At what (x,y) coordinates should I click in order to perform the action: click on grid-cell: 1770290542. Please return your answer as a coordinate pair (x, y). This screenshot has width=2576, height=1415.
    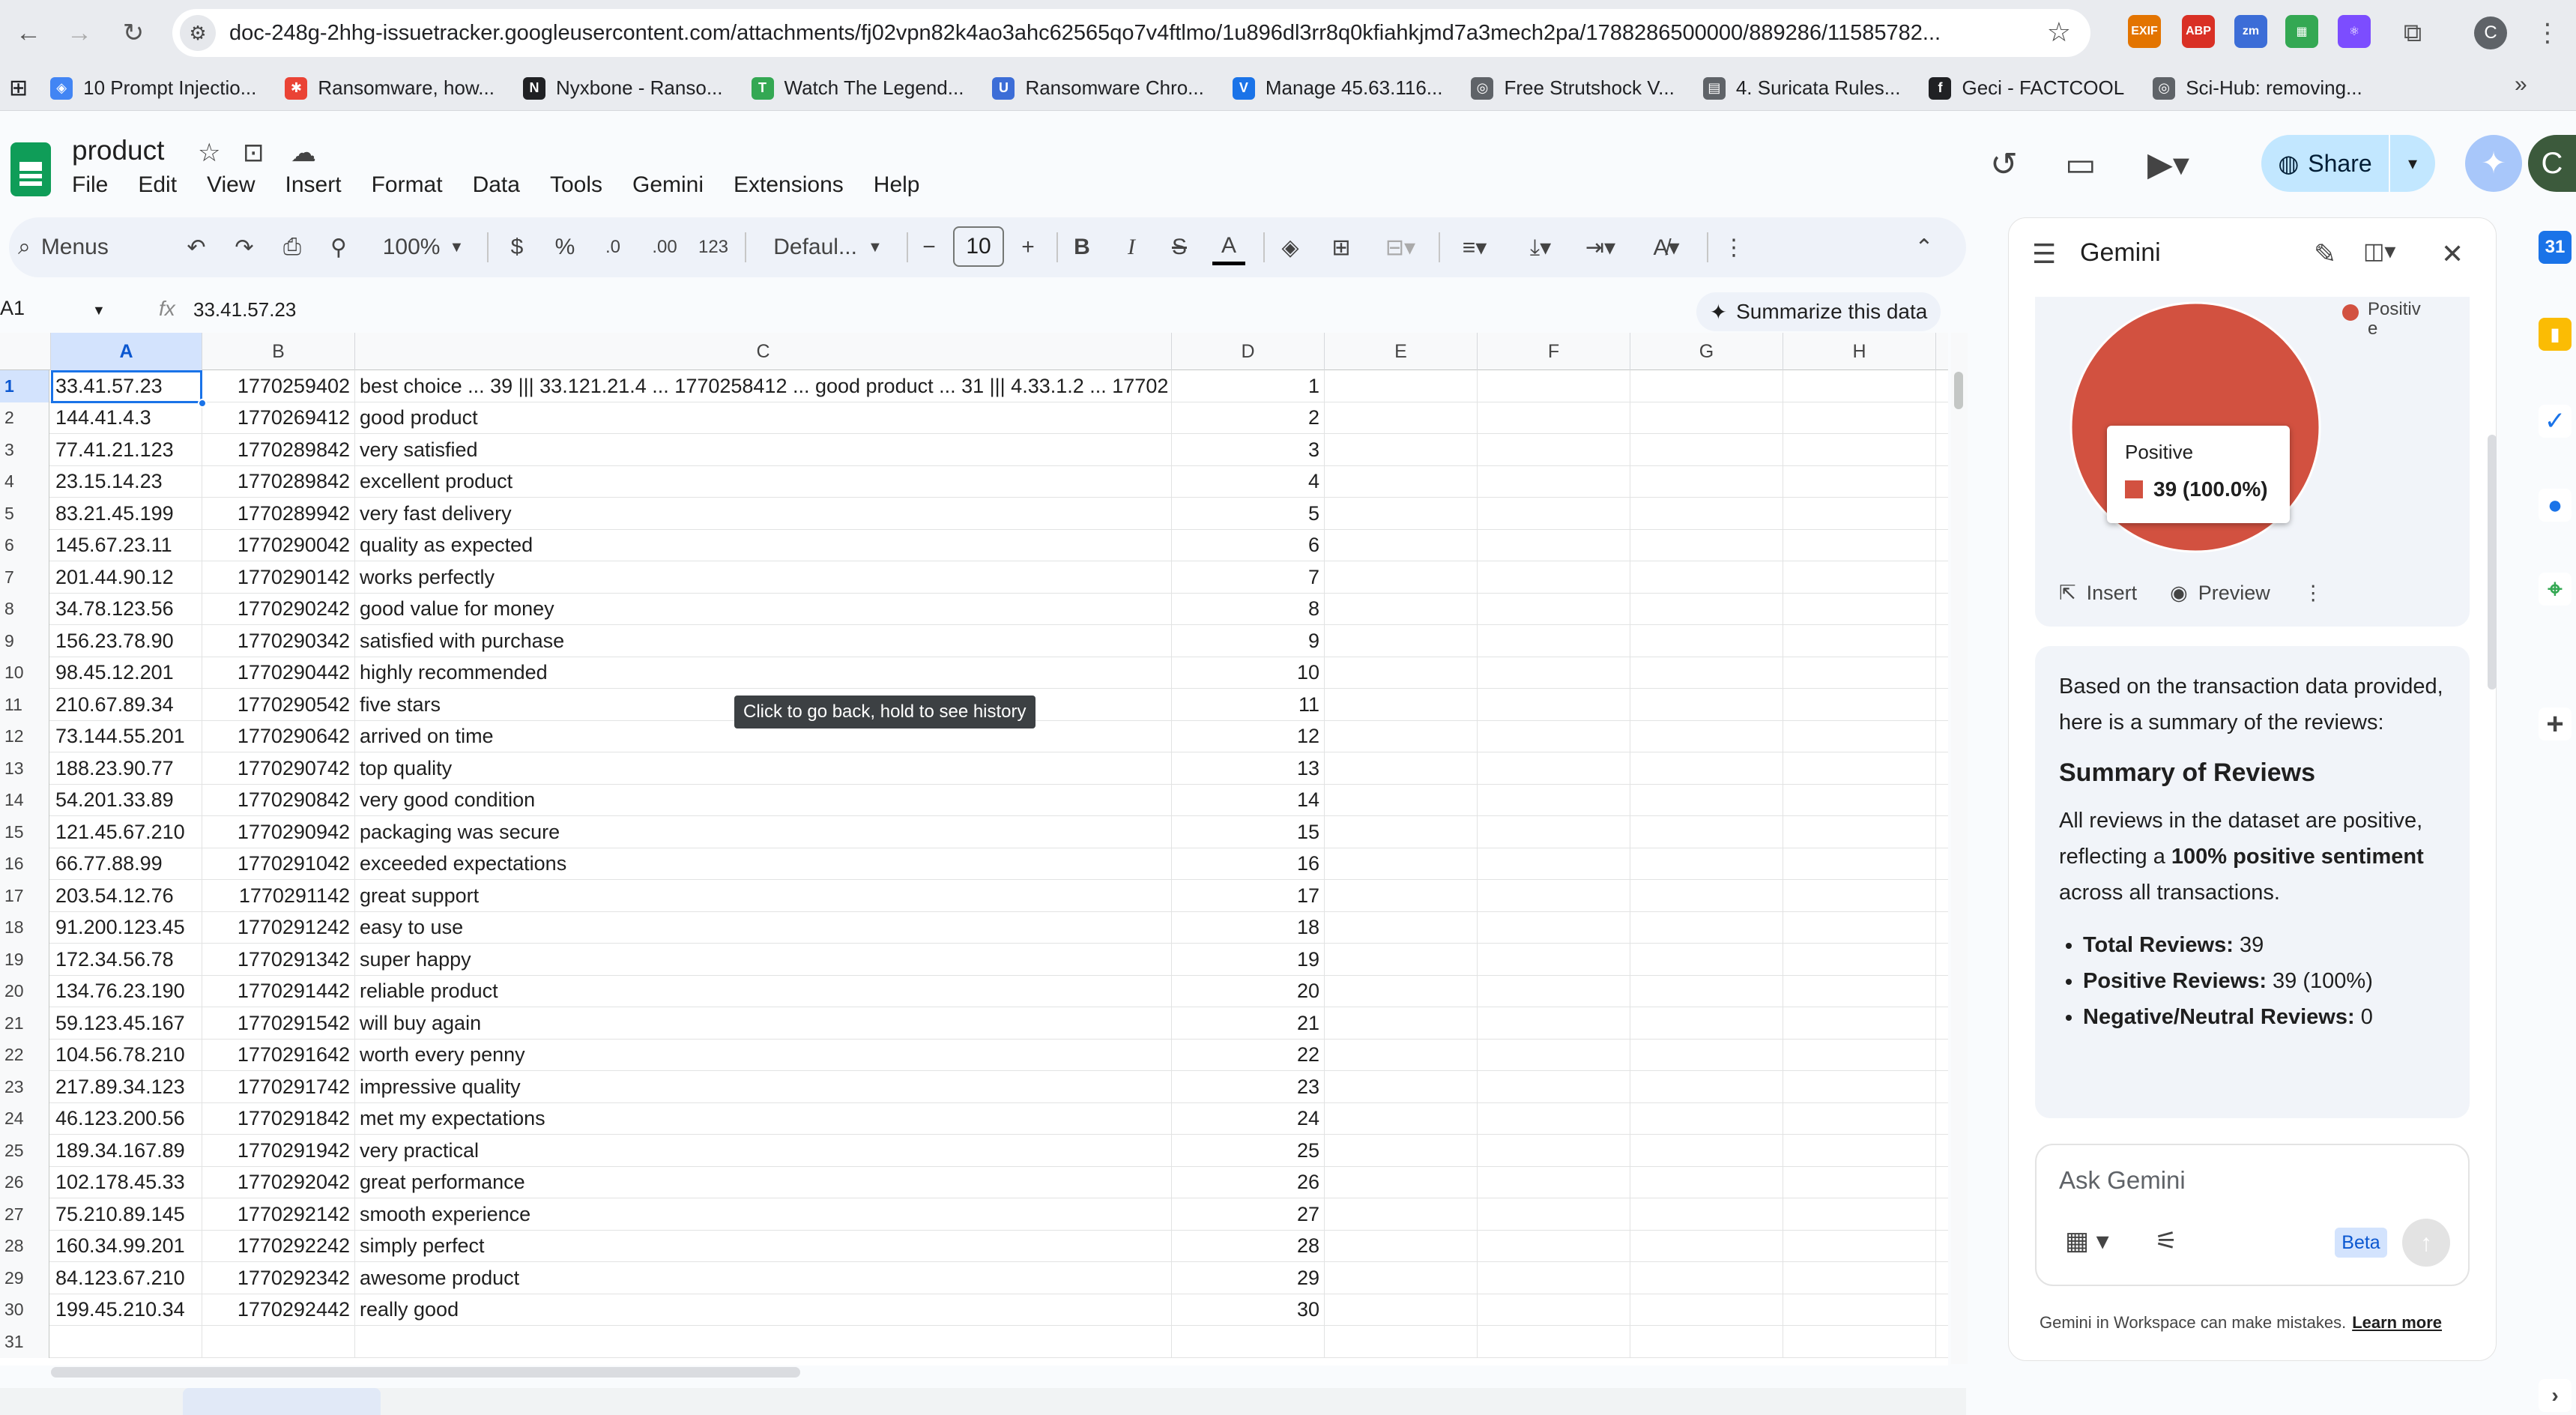
    Looking at the image, I should click on (278, 705).